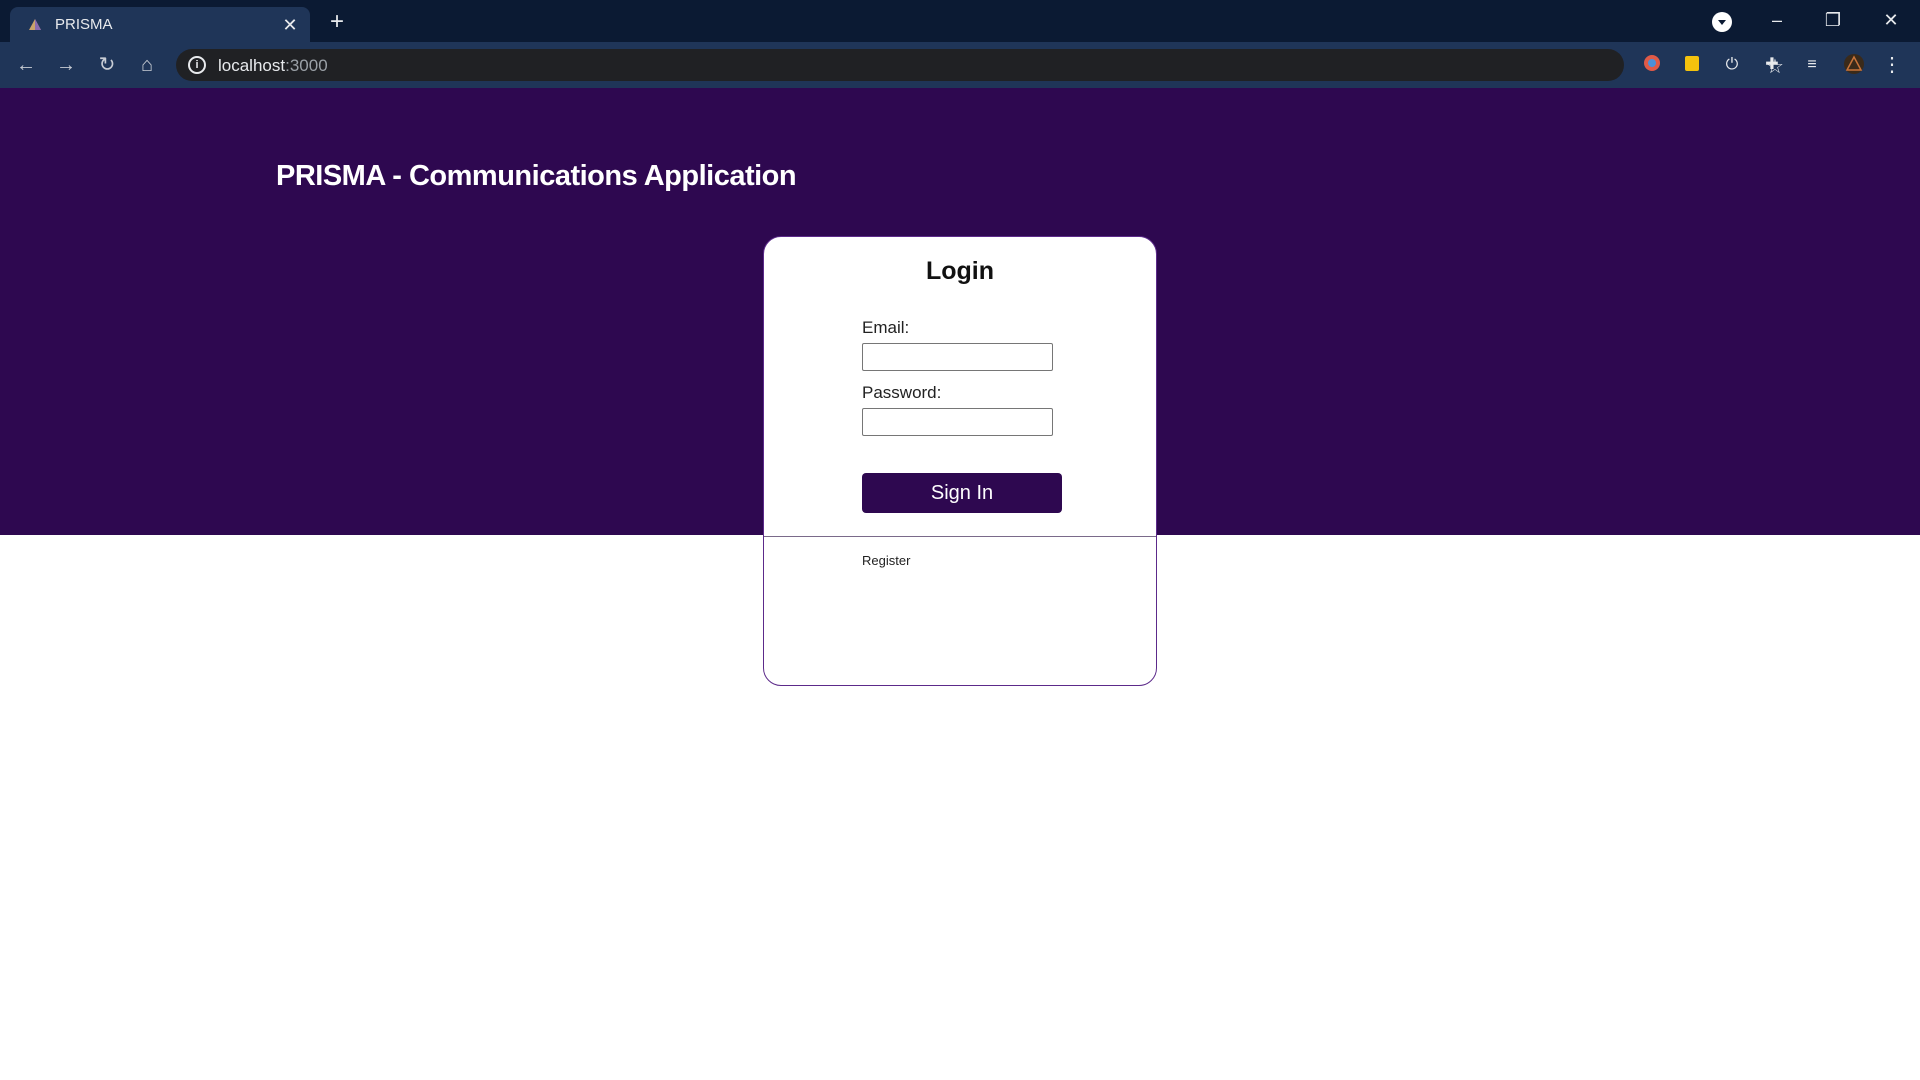 The image size is (1920, 1080). I want to click on close-tab-icon: ✕, so click(290, 25).